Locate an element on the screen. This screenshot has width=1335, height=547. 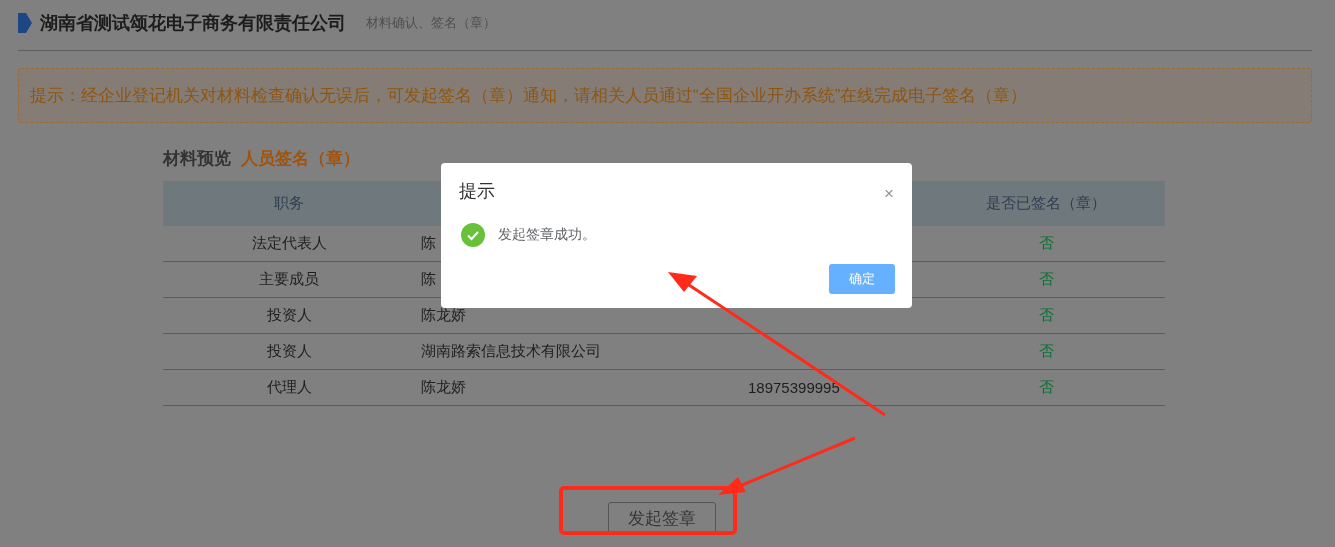
table-cell: 法定代表人 is located at coordinates (289, 242).